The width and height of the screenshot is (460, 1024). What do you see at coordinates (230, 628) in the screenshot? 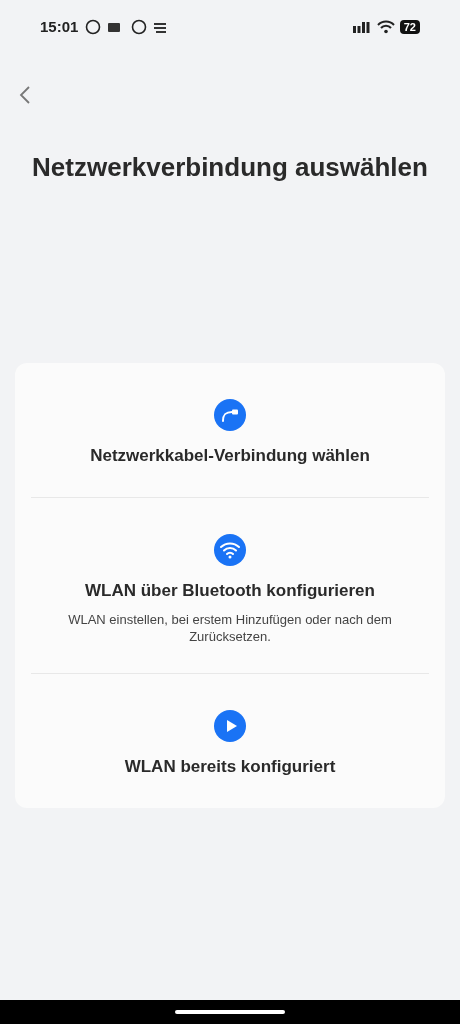
I see `option-description: WLAN einstellen, bei erstem Hinzufügen oder nach dem Zurücksetzen.` at bounding box center [230, 628].